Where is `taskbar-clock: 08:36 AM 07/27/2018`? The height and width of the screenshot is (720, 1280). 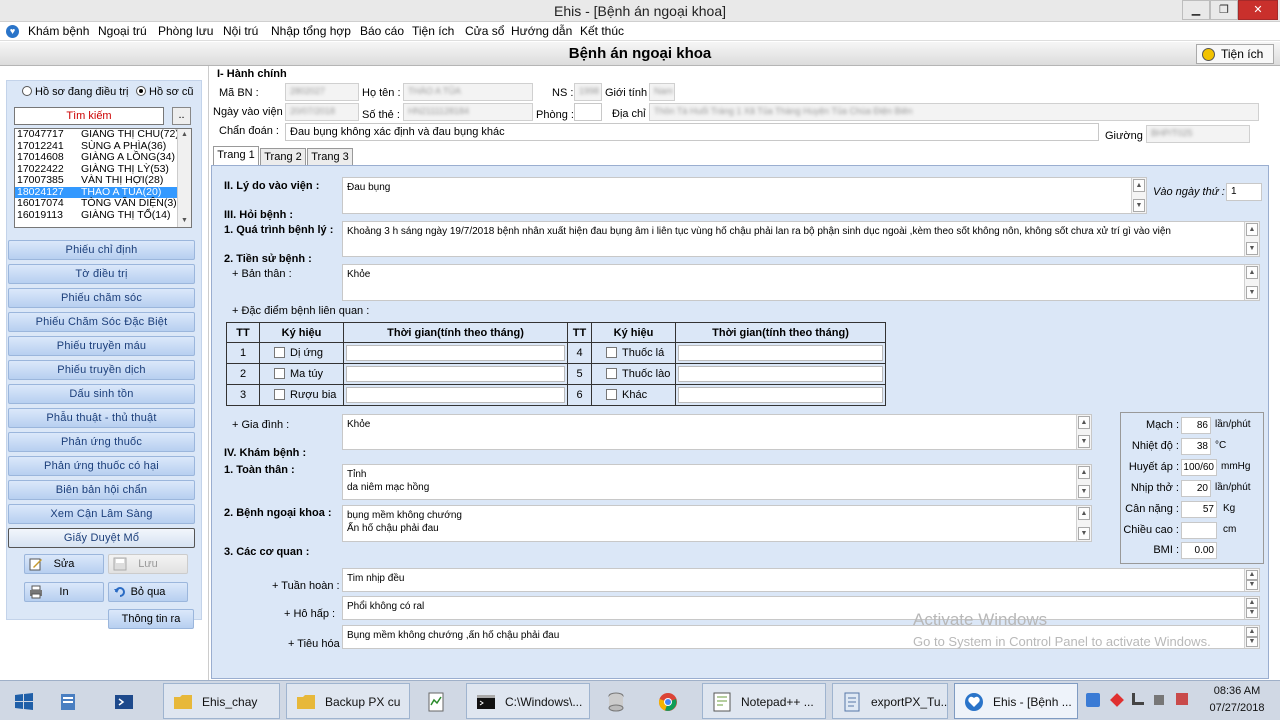
taskbar-clock: 08:36 AM 07/27/2018 is located at coordinates (1237, 700).